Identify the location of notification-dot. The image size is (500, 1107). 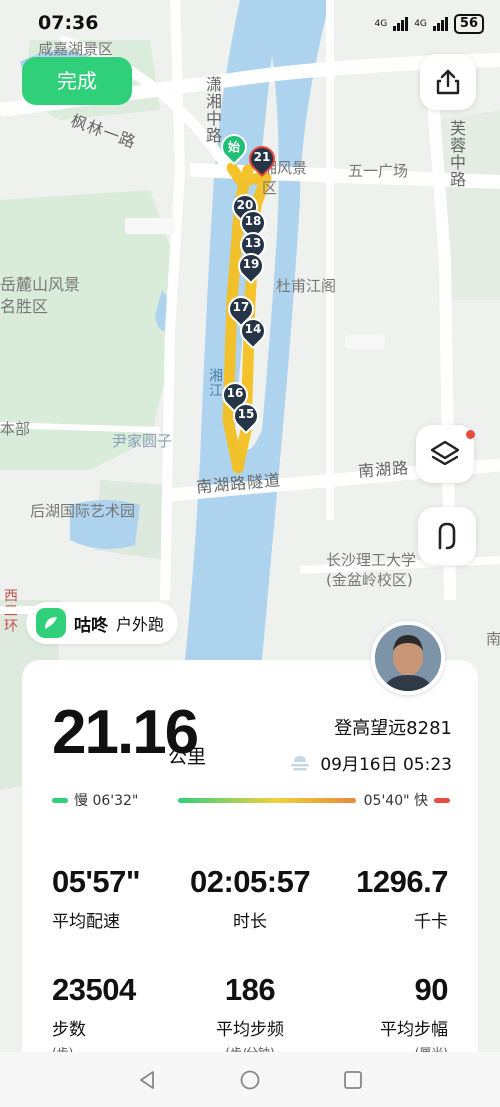
(470, 434).